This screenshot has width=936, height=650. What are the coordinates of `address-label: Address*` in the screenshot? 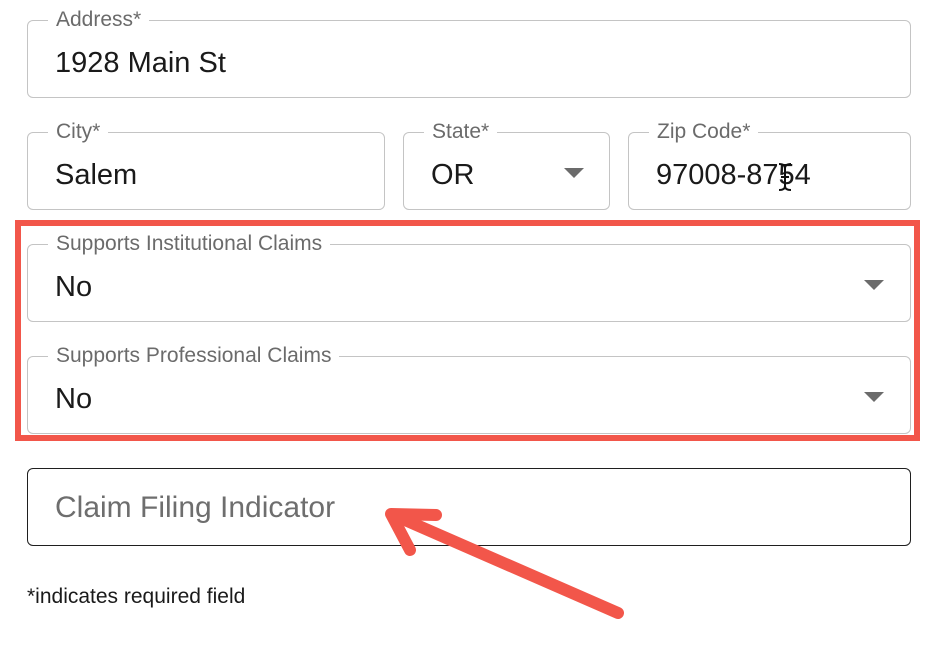 It's located at (99, 20).